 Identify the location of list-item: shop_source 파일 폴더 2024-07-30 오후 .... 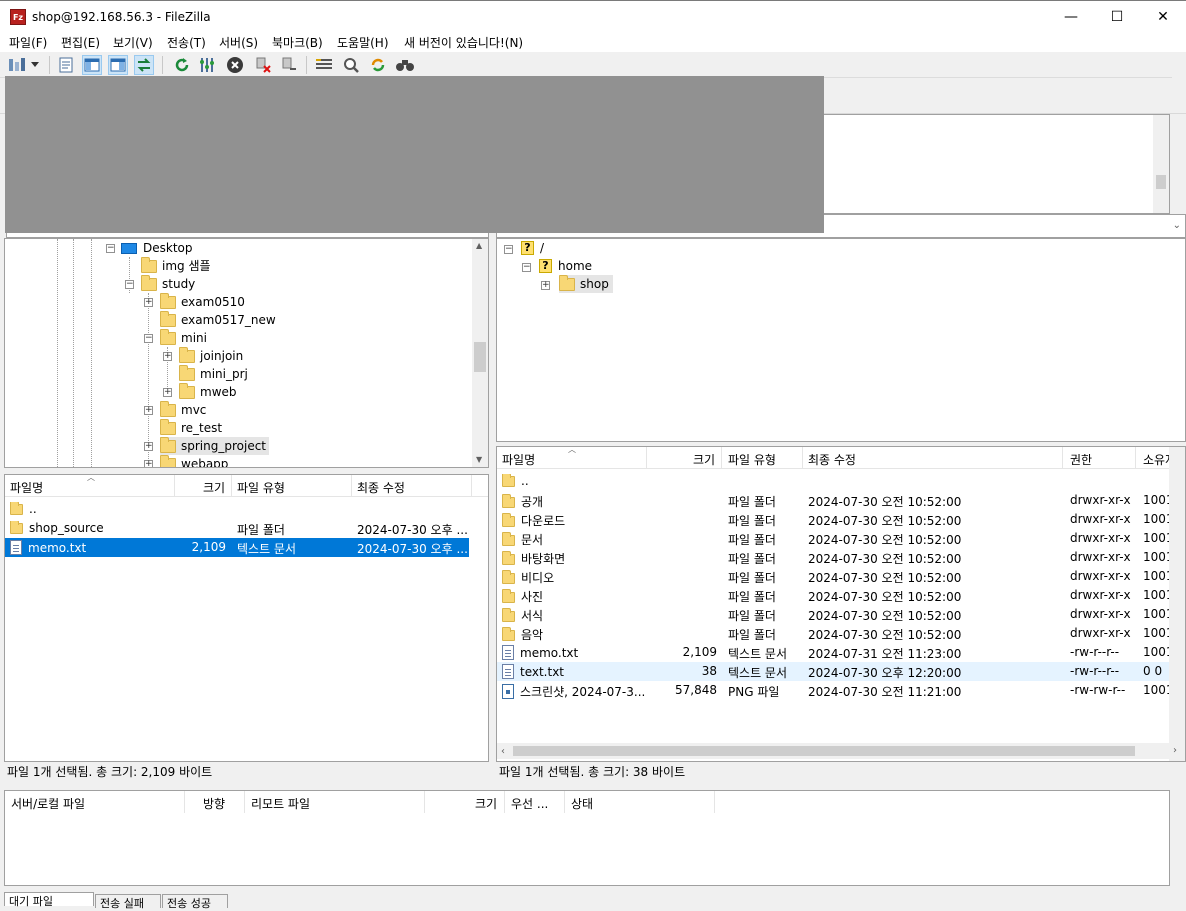
(246, 528).